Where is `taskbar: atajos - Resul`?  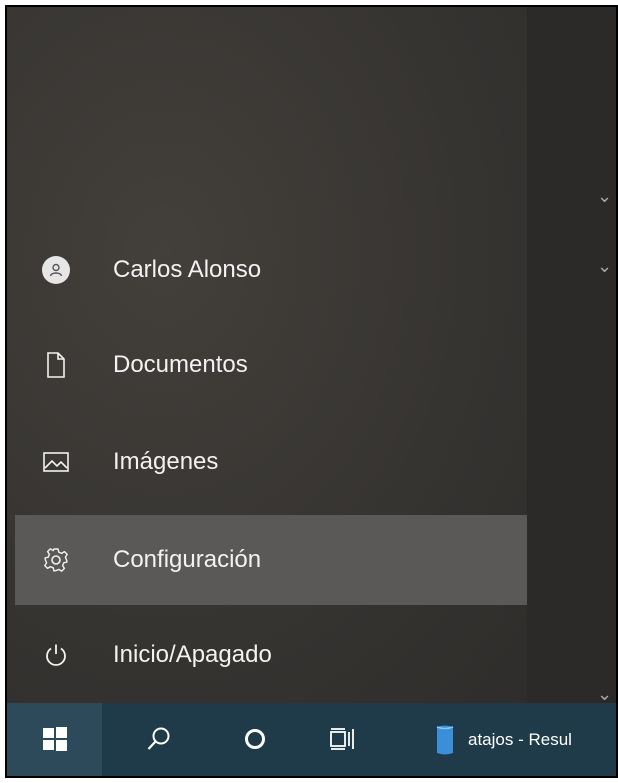
taskbar: atajos - Resul is located at coordinates (311, 739).